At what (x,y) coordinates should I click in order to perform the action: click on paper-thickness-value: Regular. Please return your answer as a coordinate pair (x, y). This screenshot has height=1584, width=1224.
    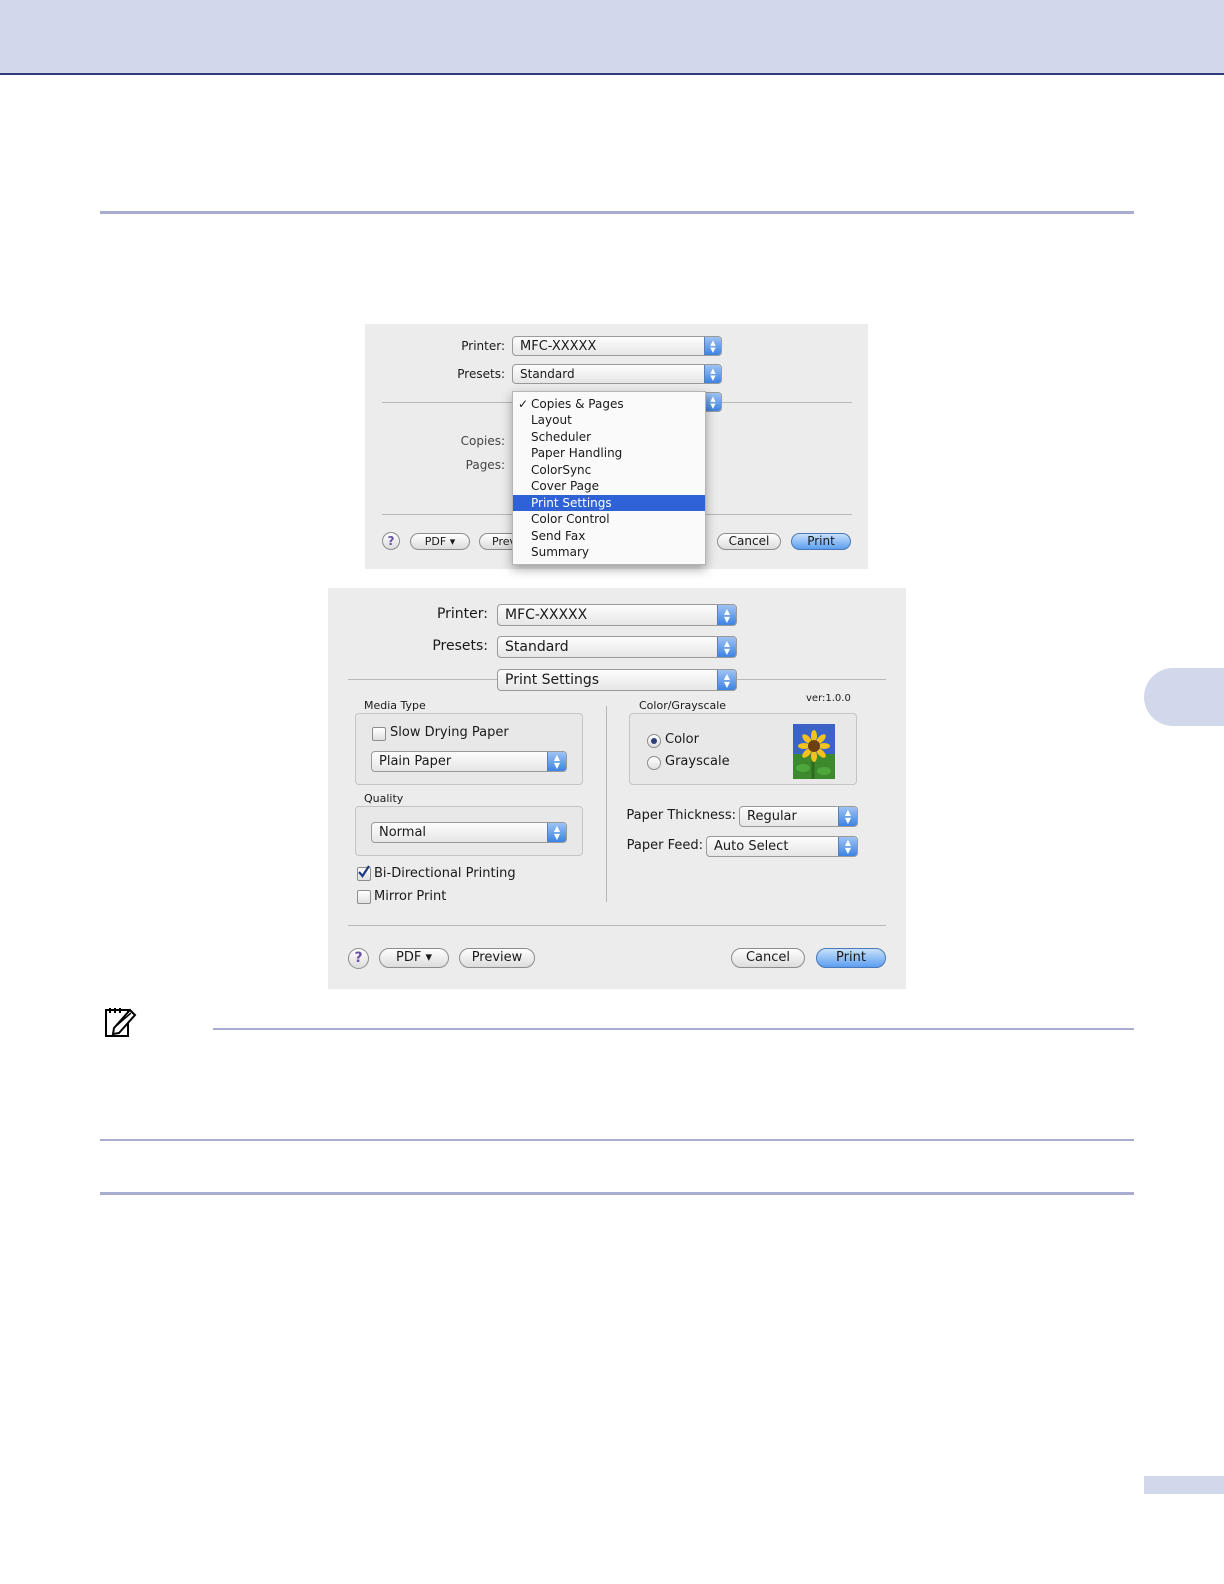
    Looking at the image, I should click on (772, 816).